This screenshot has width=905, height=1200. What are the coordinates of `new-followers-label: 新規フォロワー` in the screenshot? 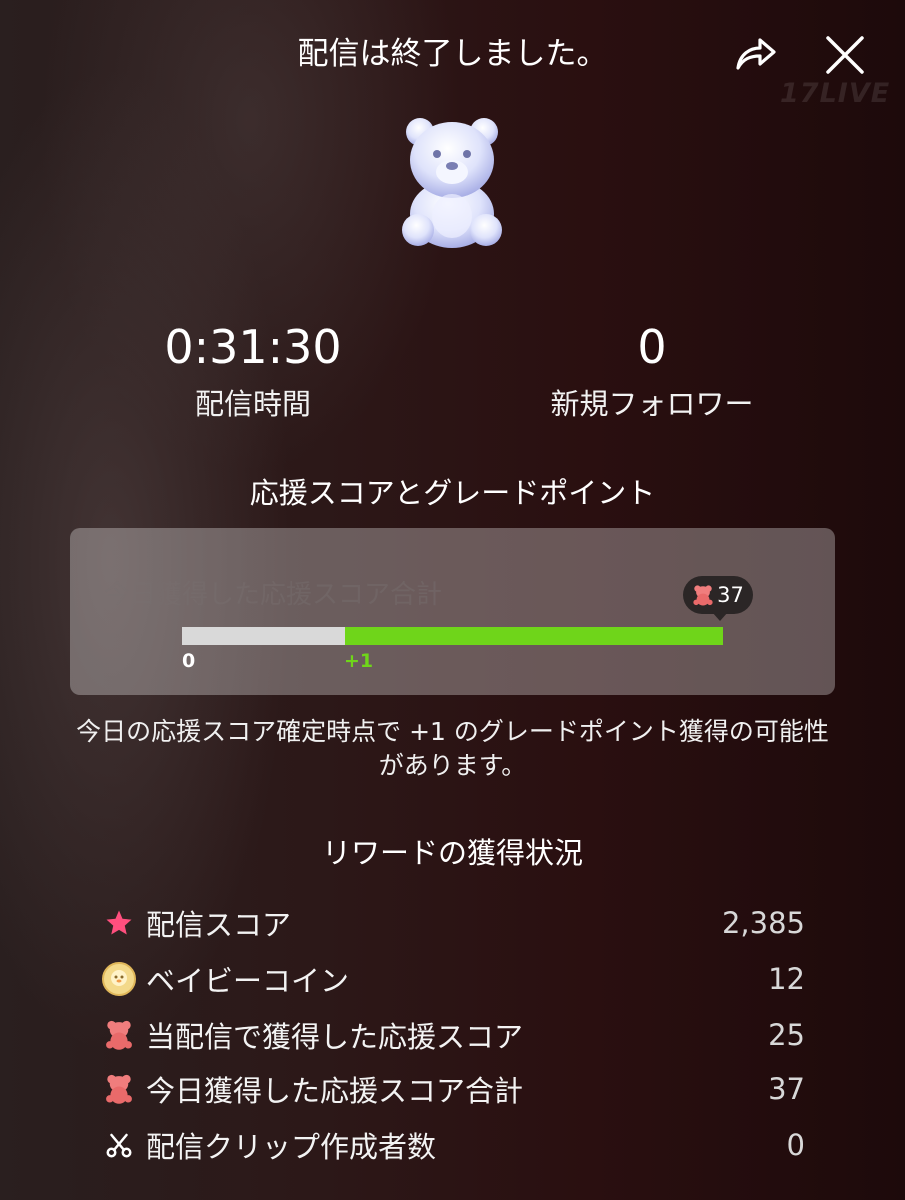 It's located at (652, 404).